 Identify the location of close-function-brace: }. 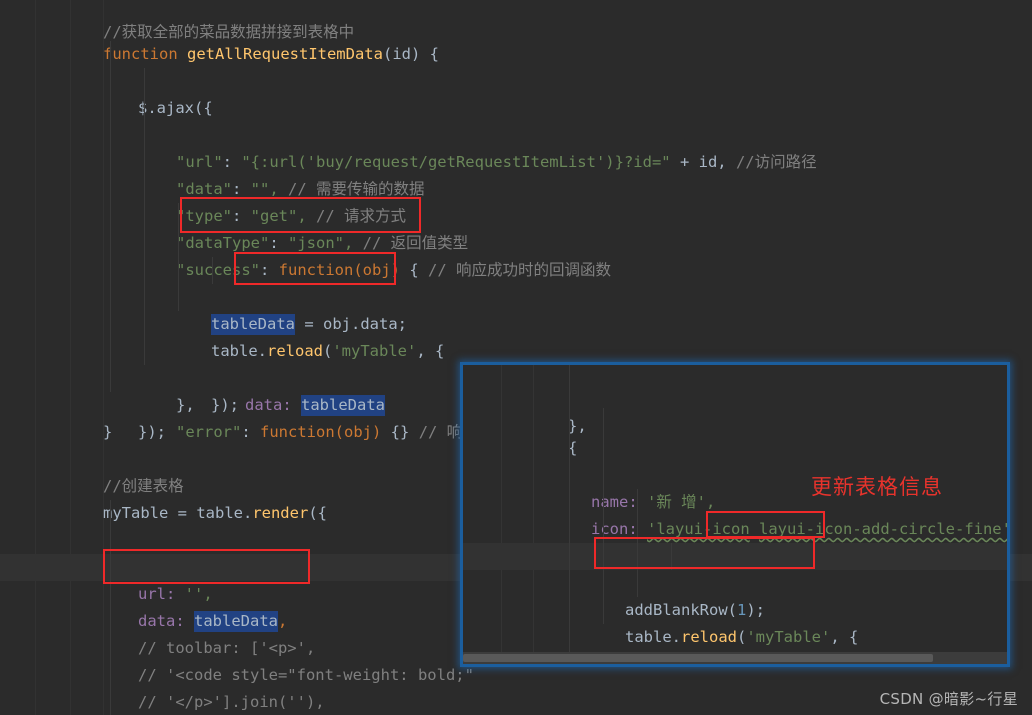
(108, 432).